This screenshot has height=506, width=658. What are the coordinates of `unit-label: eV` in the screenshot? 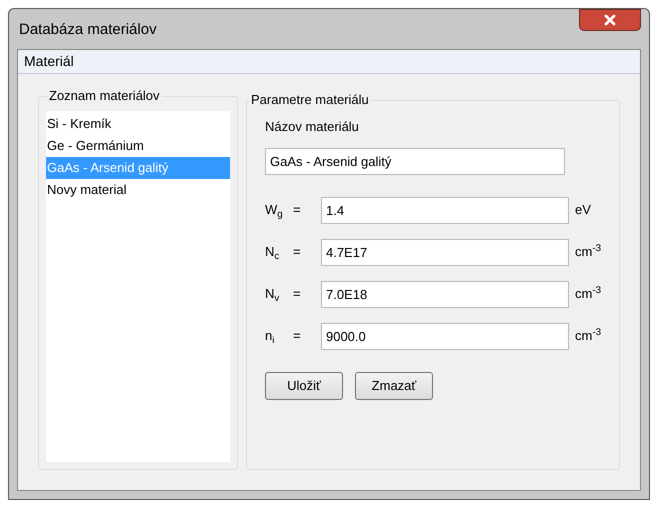 It's located at (582, 210).